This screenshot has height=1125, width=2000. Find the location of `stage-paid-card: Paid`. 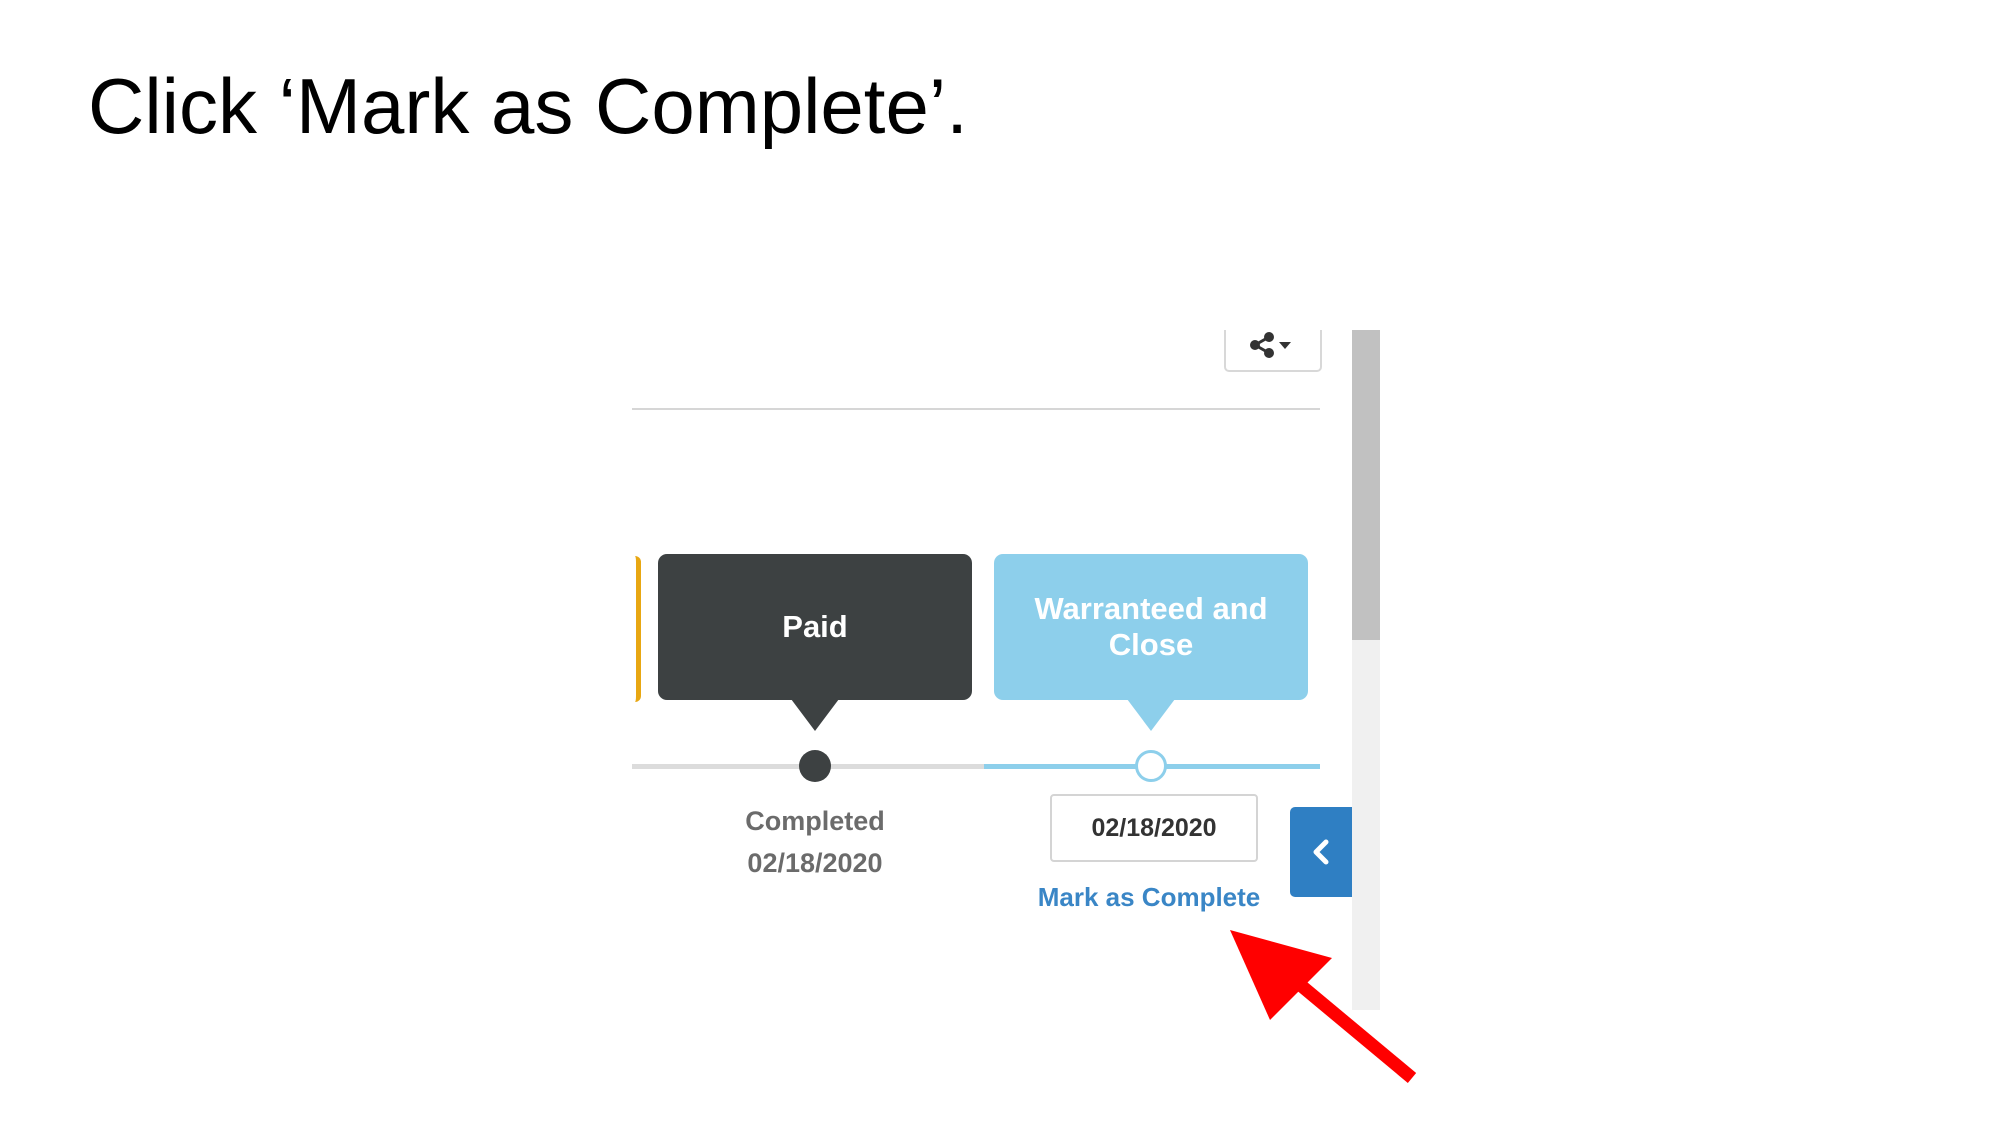

stage-paid-card: Paid is located at coordinates (815, 627).